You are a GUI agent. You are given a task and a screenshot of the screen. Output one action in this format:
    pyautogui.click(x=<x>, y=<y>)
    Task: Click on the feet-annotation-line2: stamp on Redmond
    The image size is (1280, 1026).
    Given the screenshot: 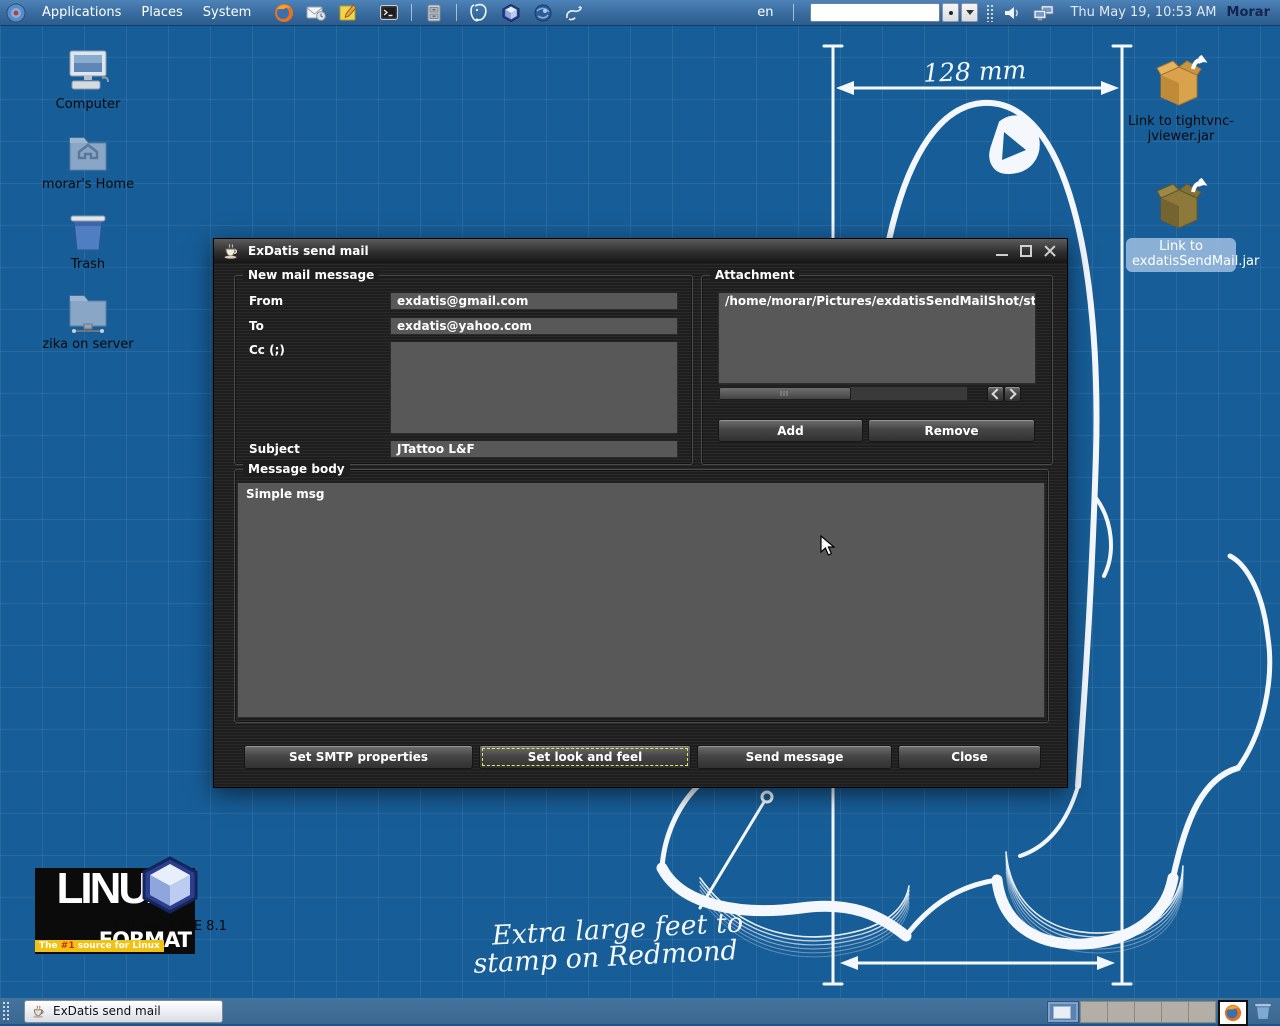 What is the action you would take?
    pyautogui.click(x=606, y=957)
    